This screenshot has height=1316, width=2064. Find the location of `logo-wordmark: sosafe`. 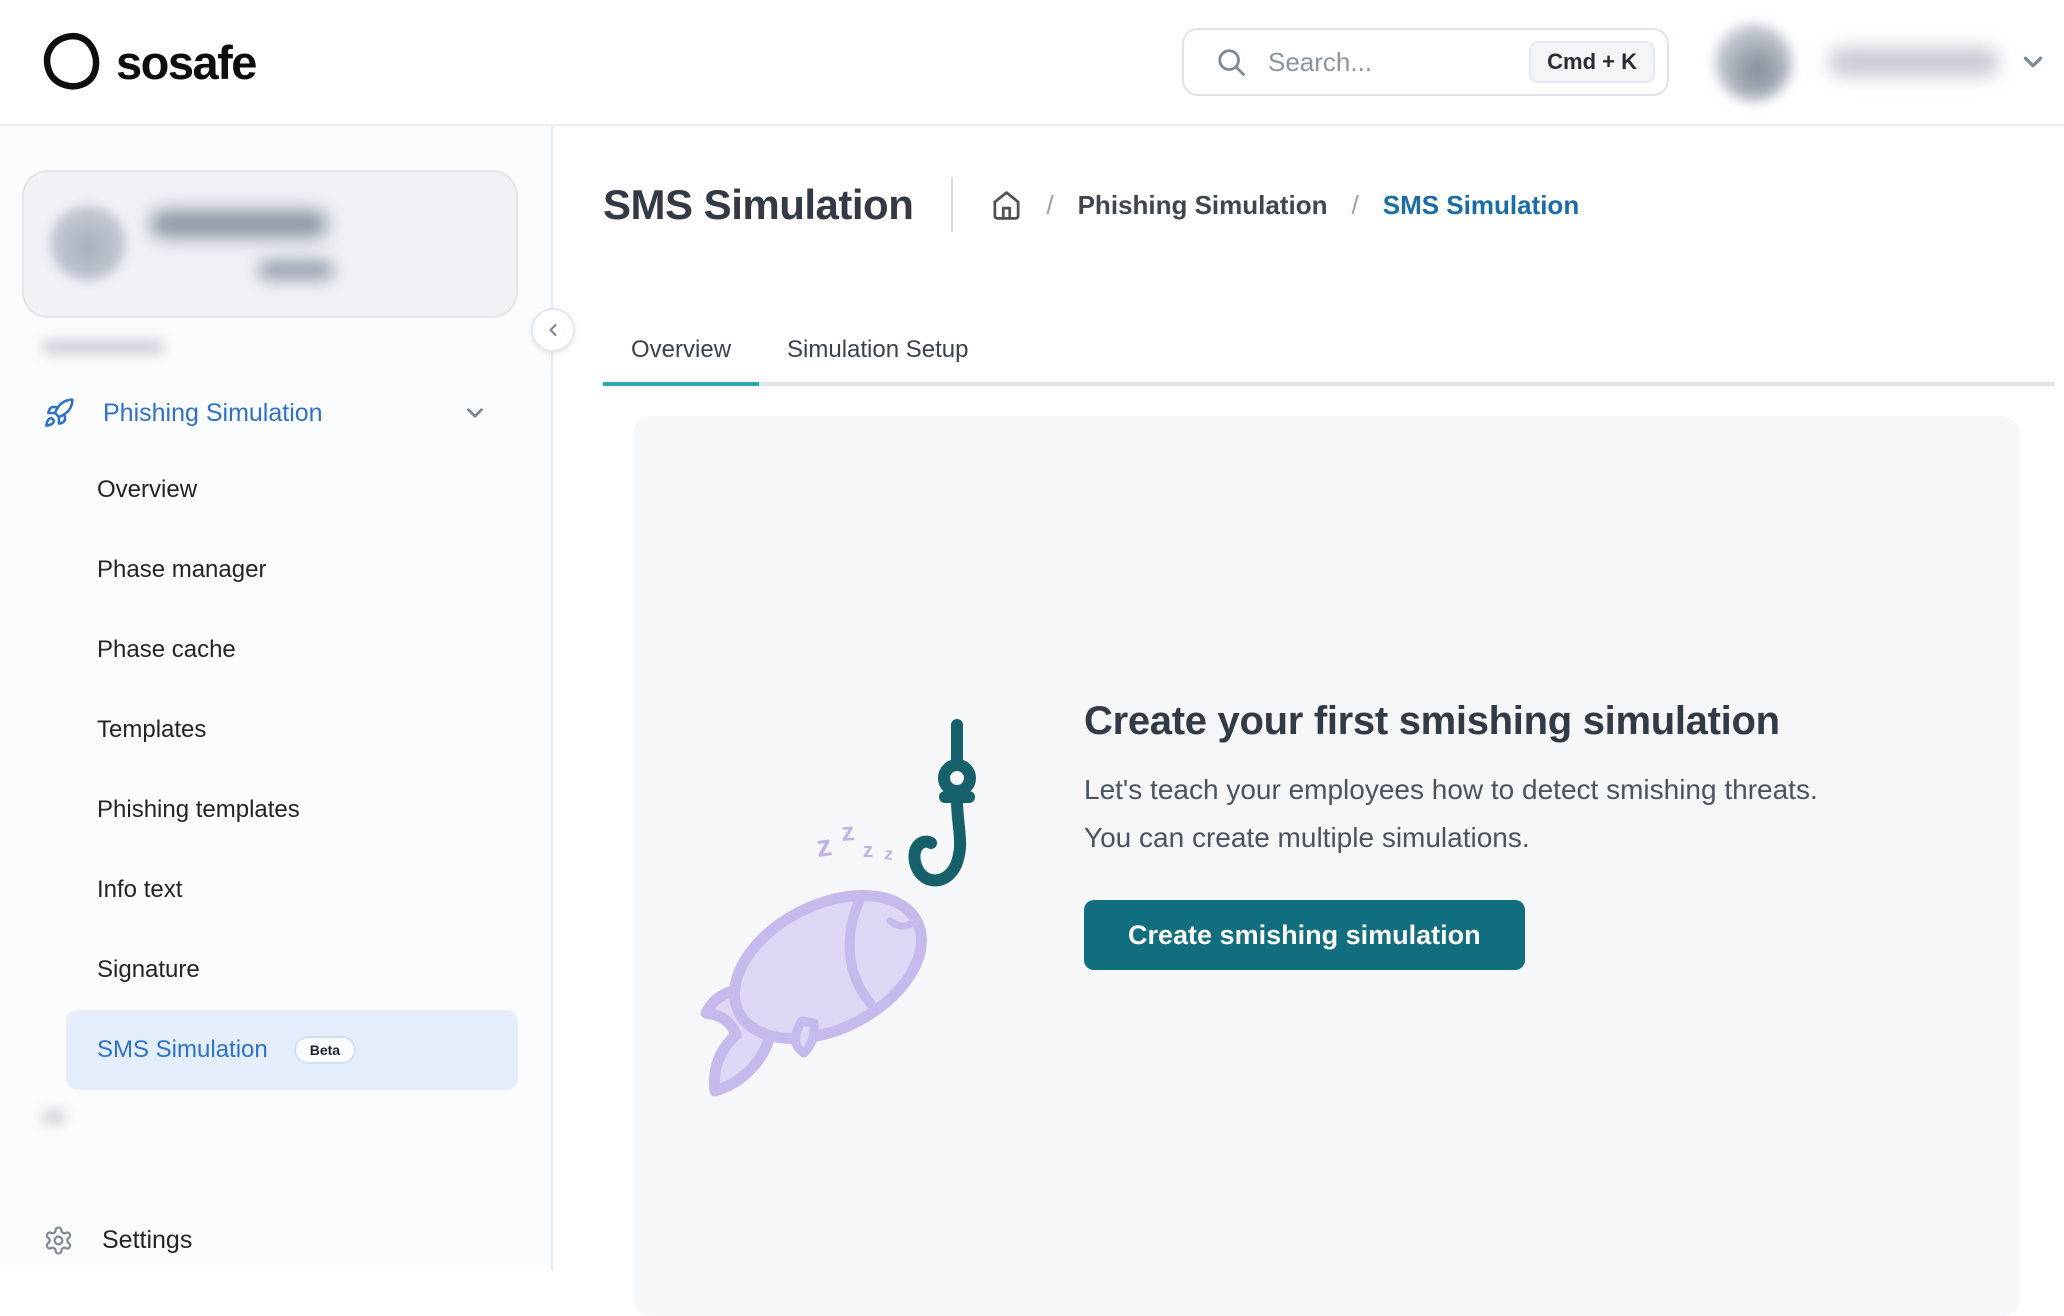

logo-wordmark: sosafe is located at coordinates (186, 62).